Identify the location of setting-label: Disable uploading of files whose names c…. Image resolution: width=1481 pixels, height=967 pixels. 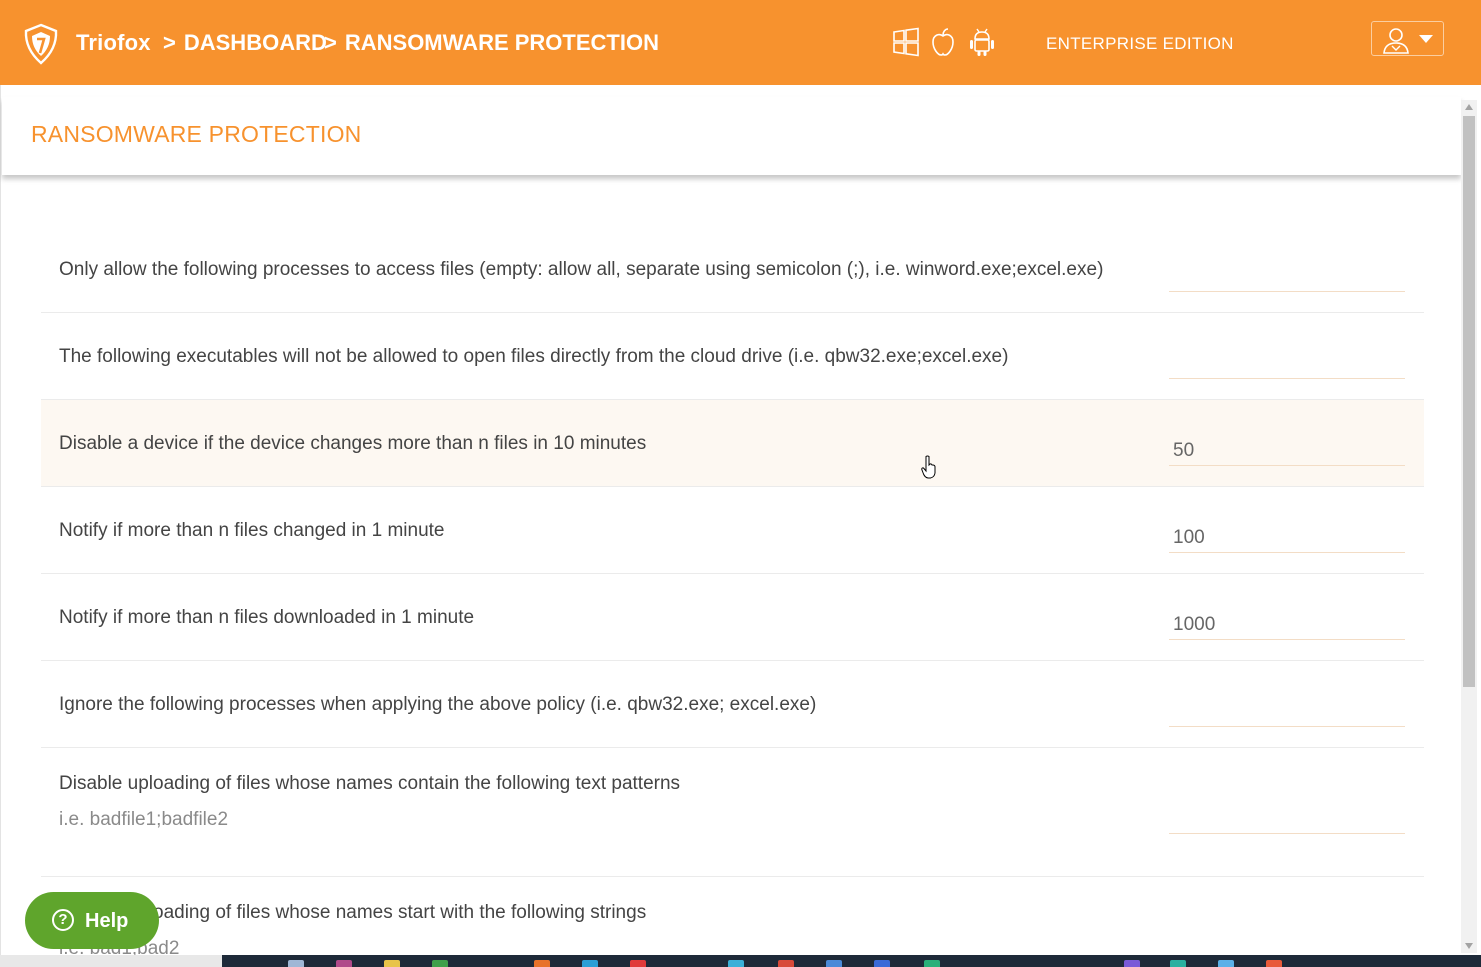
(370, 783).